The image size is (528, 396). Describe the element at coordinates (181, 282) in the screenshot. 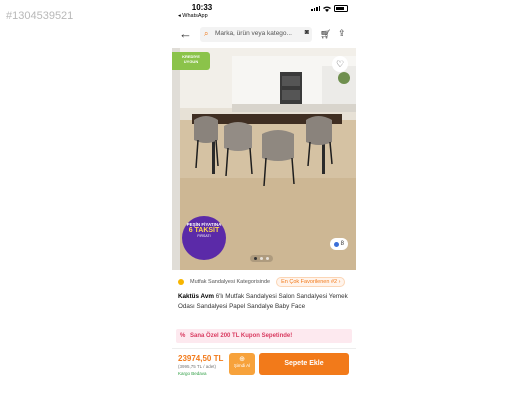

I see `category-icon` at that location.